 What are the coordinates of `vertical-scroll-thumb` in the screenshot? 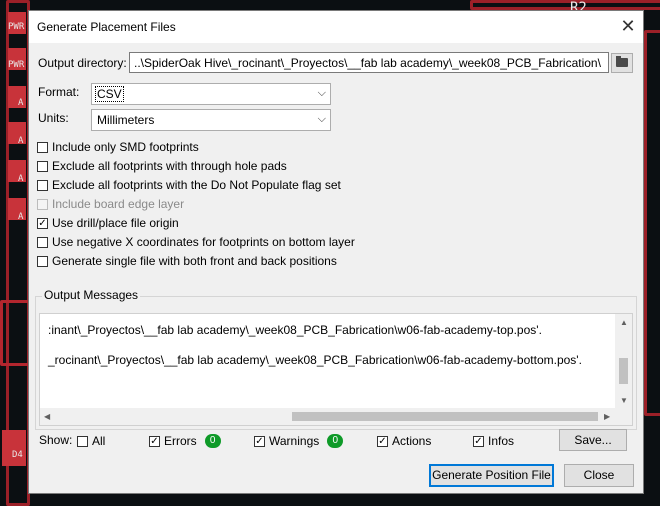 It's located at (623, 371).